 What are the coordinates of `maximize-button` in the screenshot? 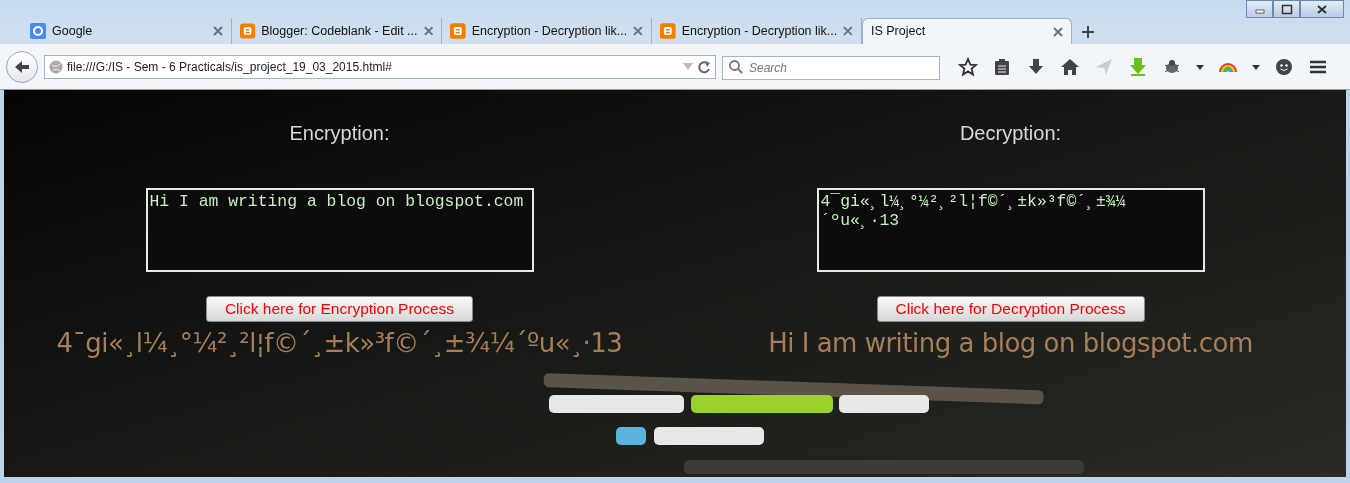 It's located at (1286, 9).